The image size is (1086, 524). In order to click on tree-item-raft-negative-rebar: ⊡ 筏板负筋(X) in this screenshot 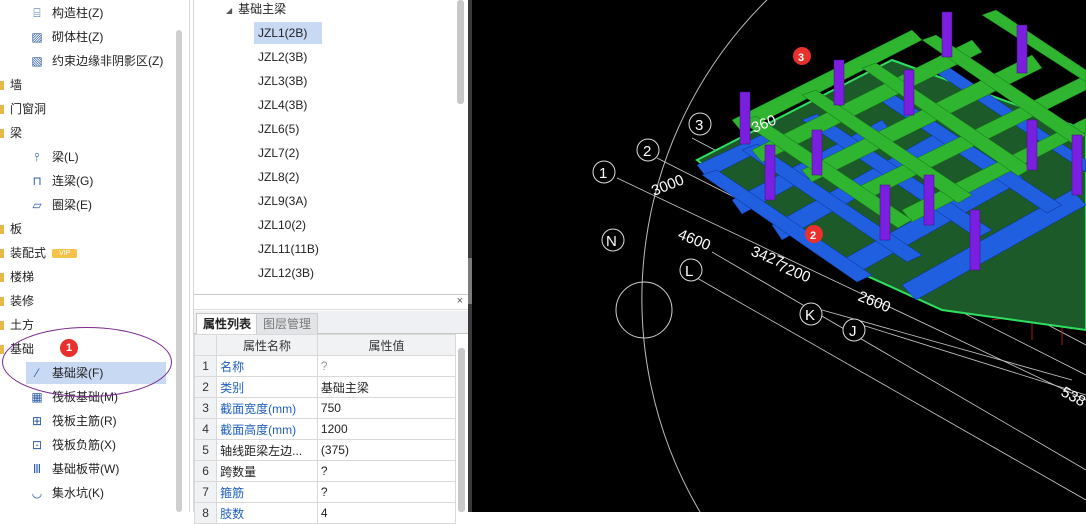, I will do `click(58, 445)`.